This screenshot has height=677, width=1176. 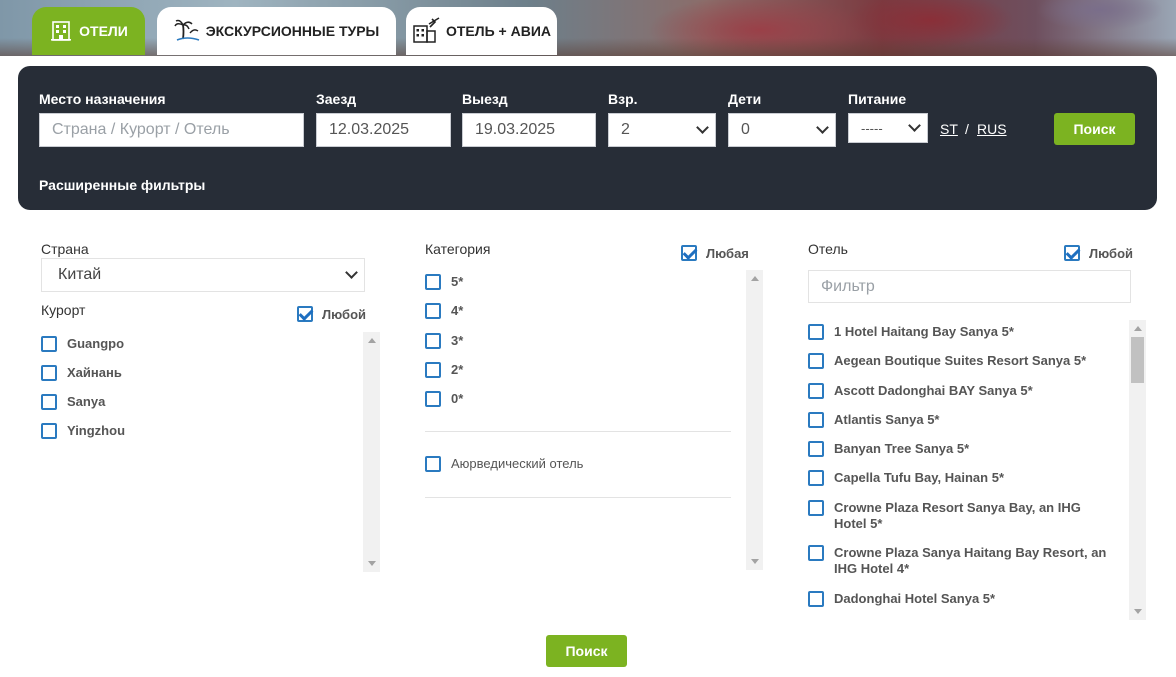 What do you see at coordinates (344, 314) in the screenshot?
I see `resort-any-label: Любой` at bounding box center [344, 314].